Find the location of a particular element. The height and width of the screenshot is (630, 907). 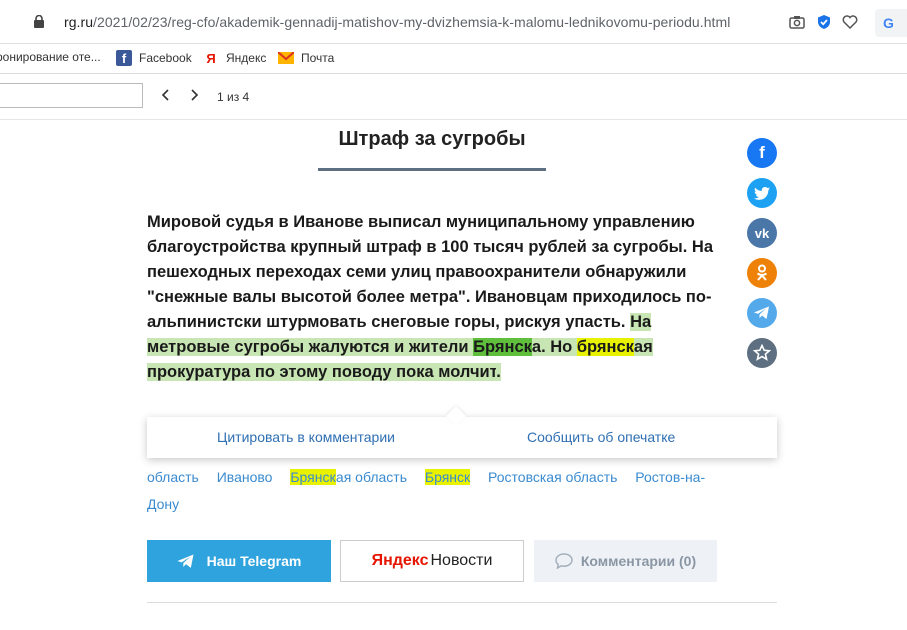

comments-label: Комментарии (0) is located at coordinates (638, 561).